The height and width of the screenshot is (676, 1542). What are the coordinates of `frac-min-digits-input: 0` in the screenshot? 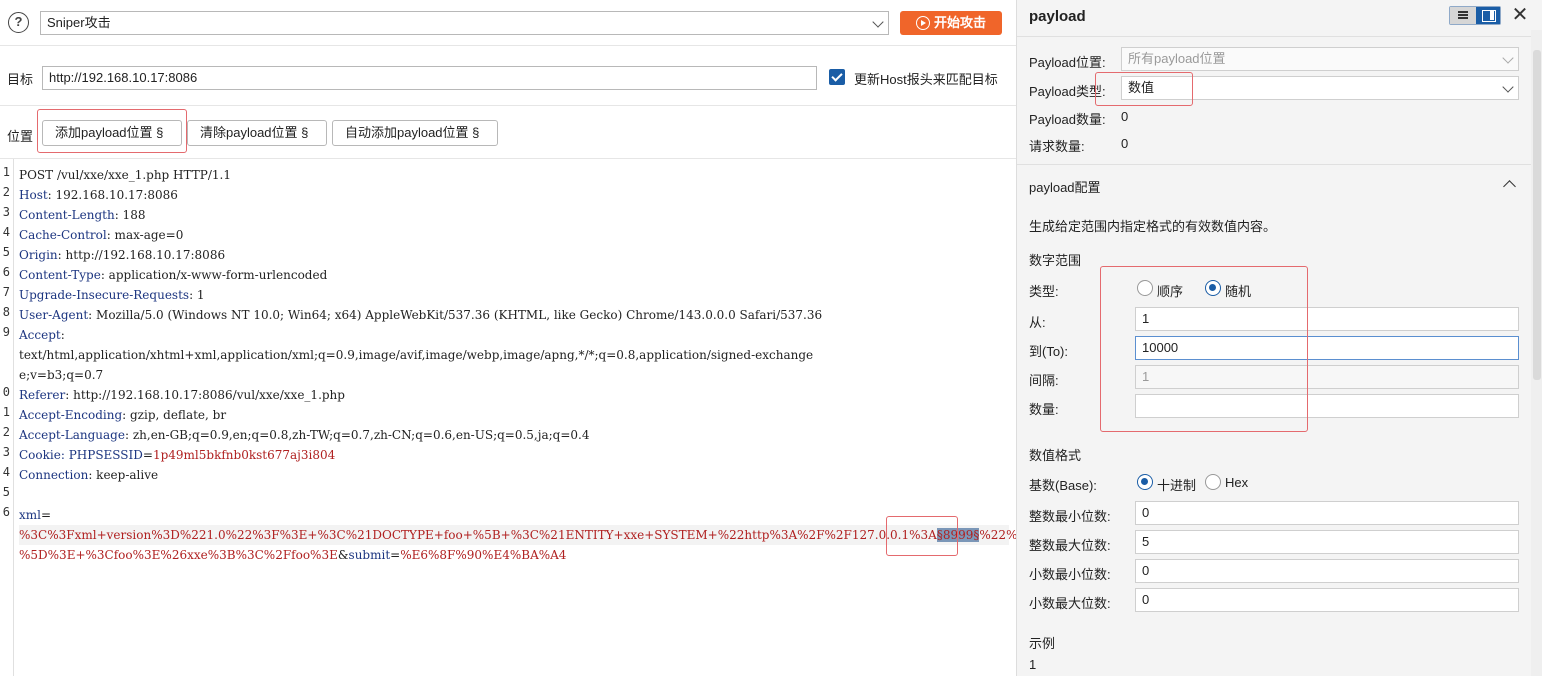 It's located at (1327, 571).